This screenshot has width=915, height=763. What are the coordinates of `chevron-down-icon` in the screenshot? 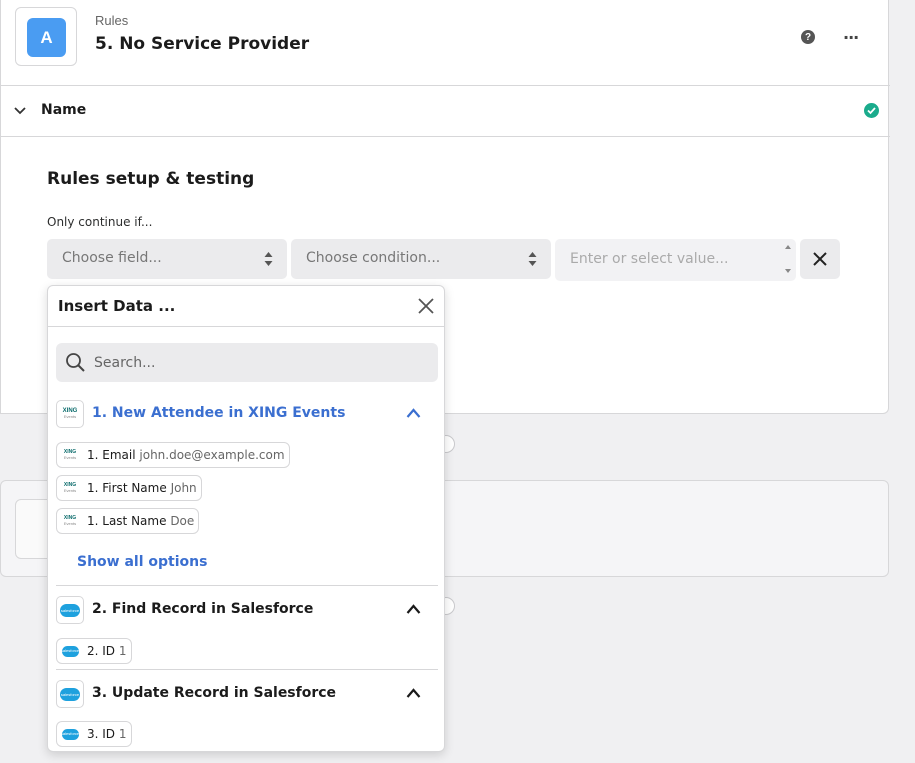 It's located at (20, 111).